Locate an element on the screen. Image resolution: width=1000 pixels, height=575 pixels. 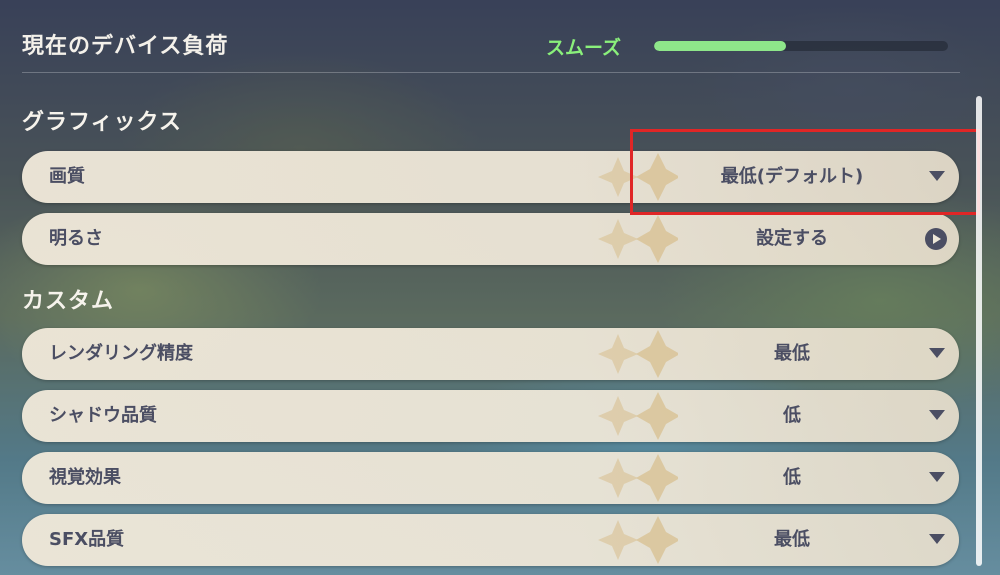
device-load-title: 現在のデバイス負荷 is located at coordinates (125, 46).